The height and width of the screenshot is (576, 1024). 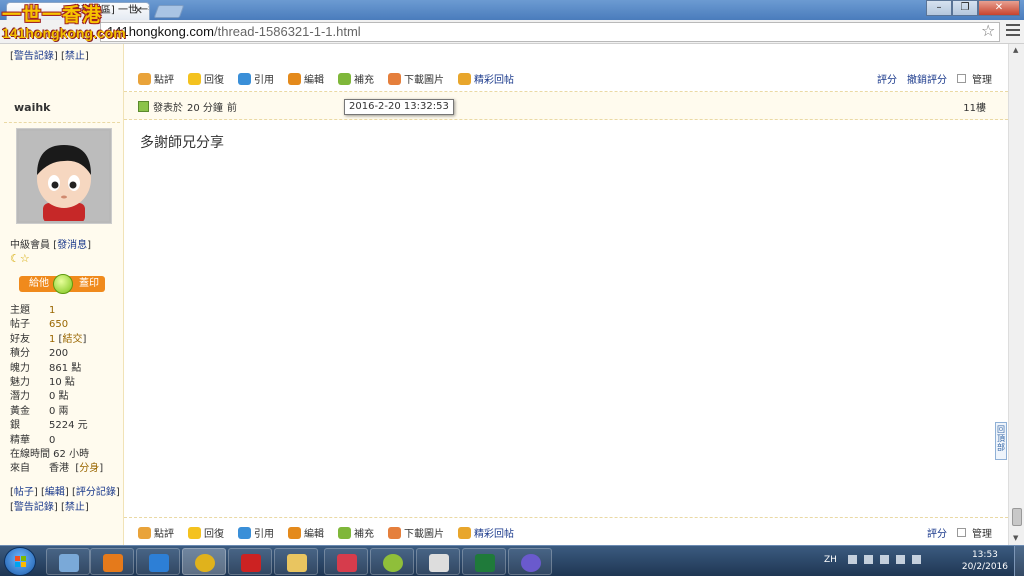 I want to click on add-friend-link: 結交, so click(x=72, y=340).